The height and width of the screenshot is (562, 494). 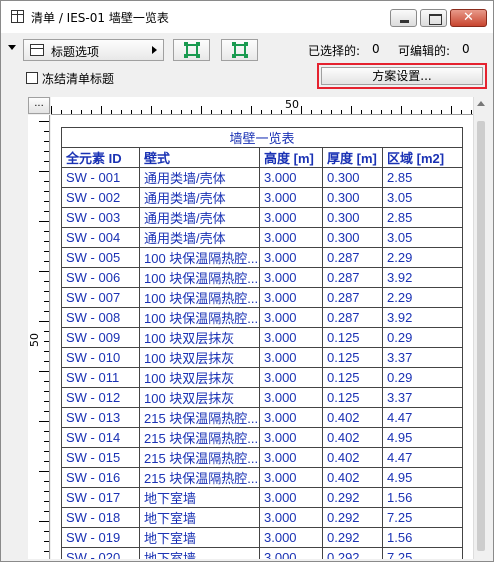 What do you see at coordinates (422, 317) in the screenshot?
I see `table-cell: 3.92` at bounding box center [422, 317].